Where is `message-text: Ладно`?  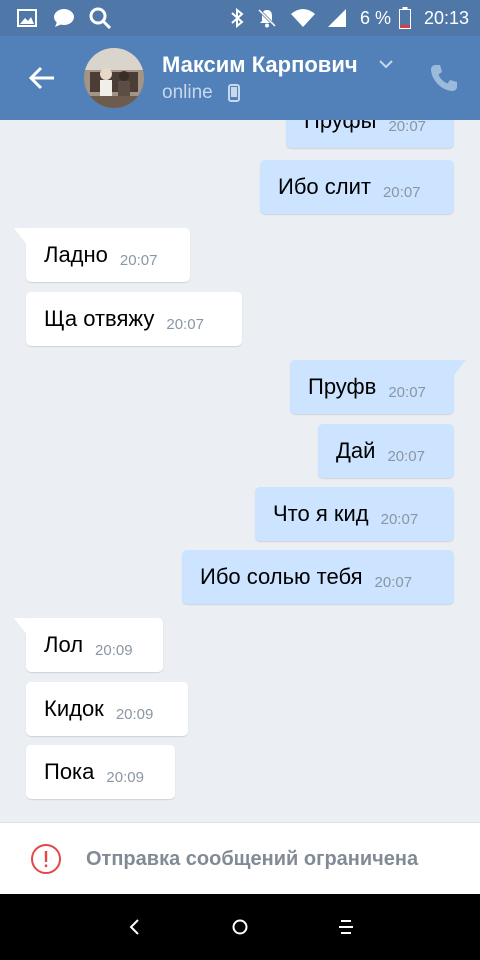
message-text: Ладно is located at coordinates (76, 254).